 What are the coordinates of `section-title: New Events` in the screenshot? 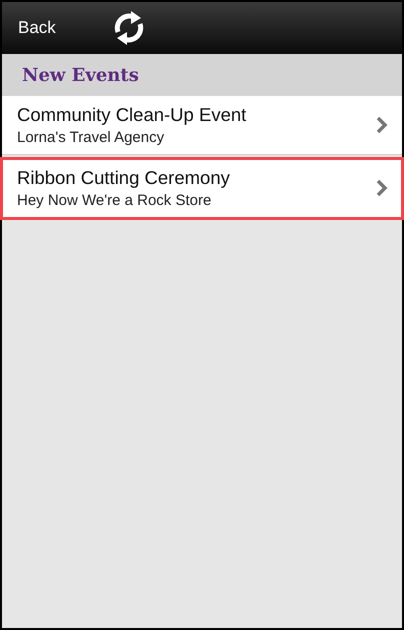 It's located at (80, 75).